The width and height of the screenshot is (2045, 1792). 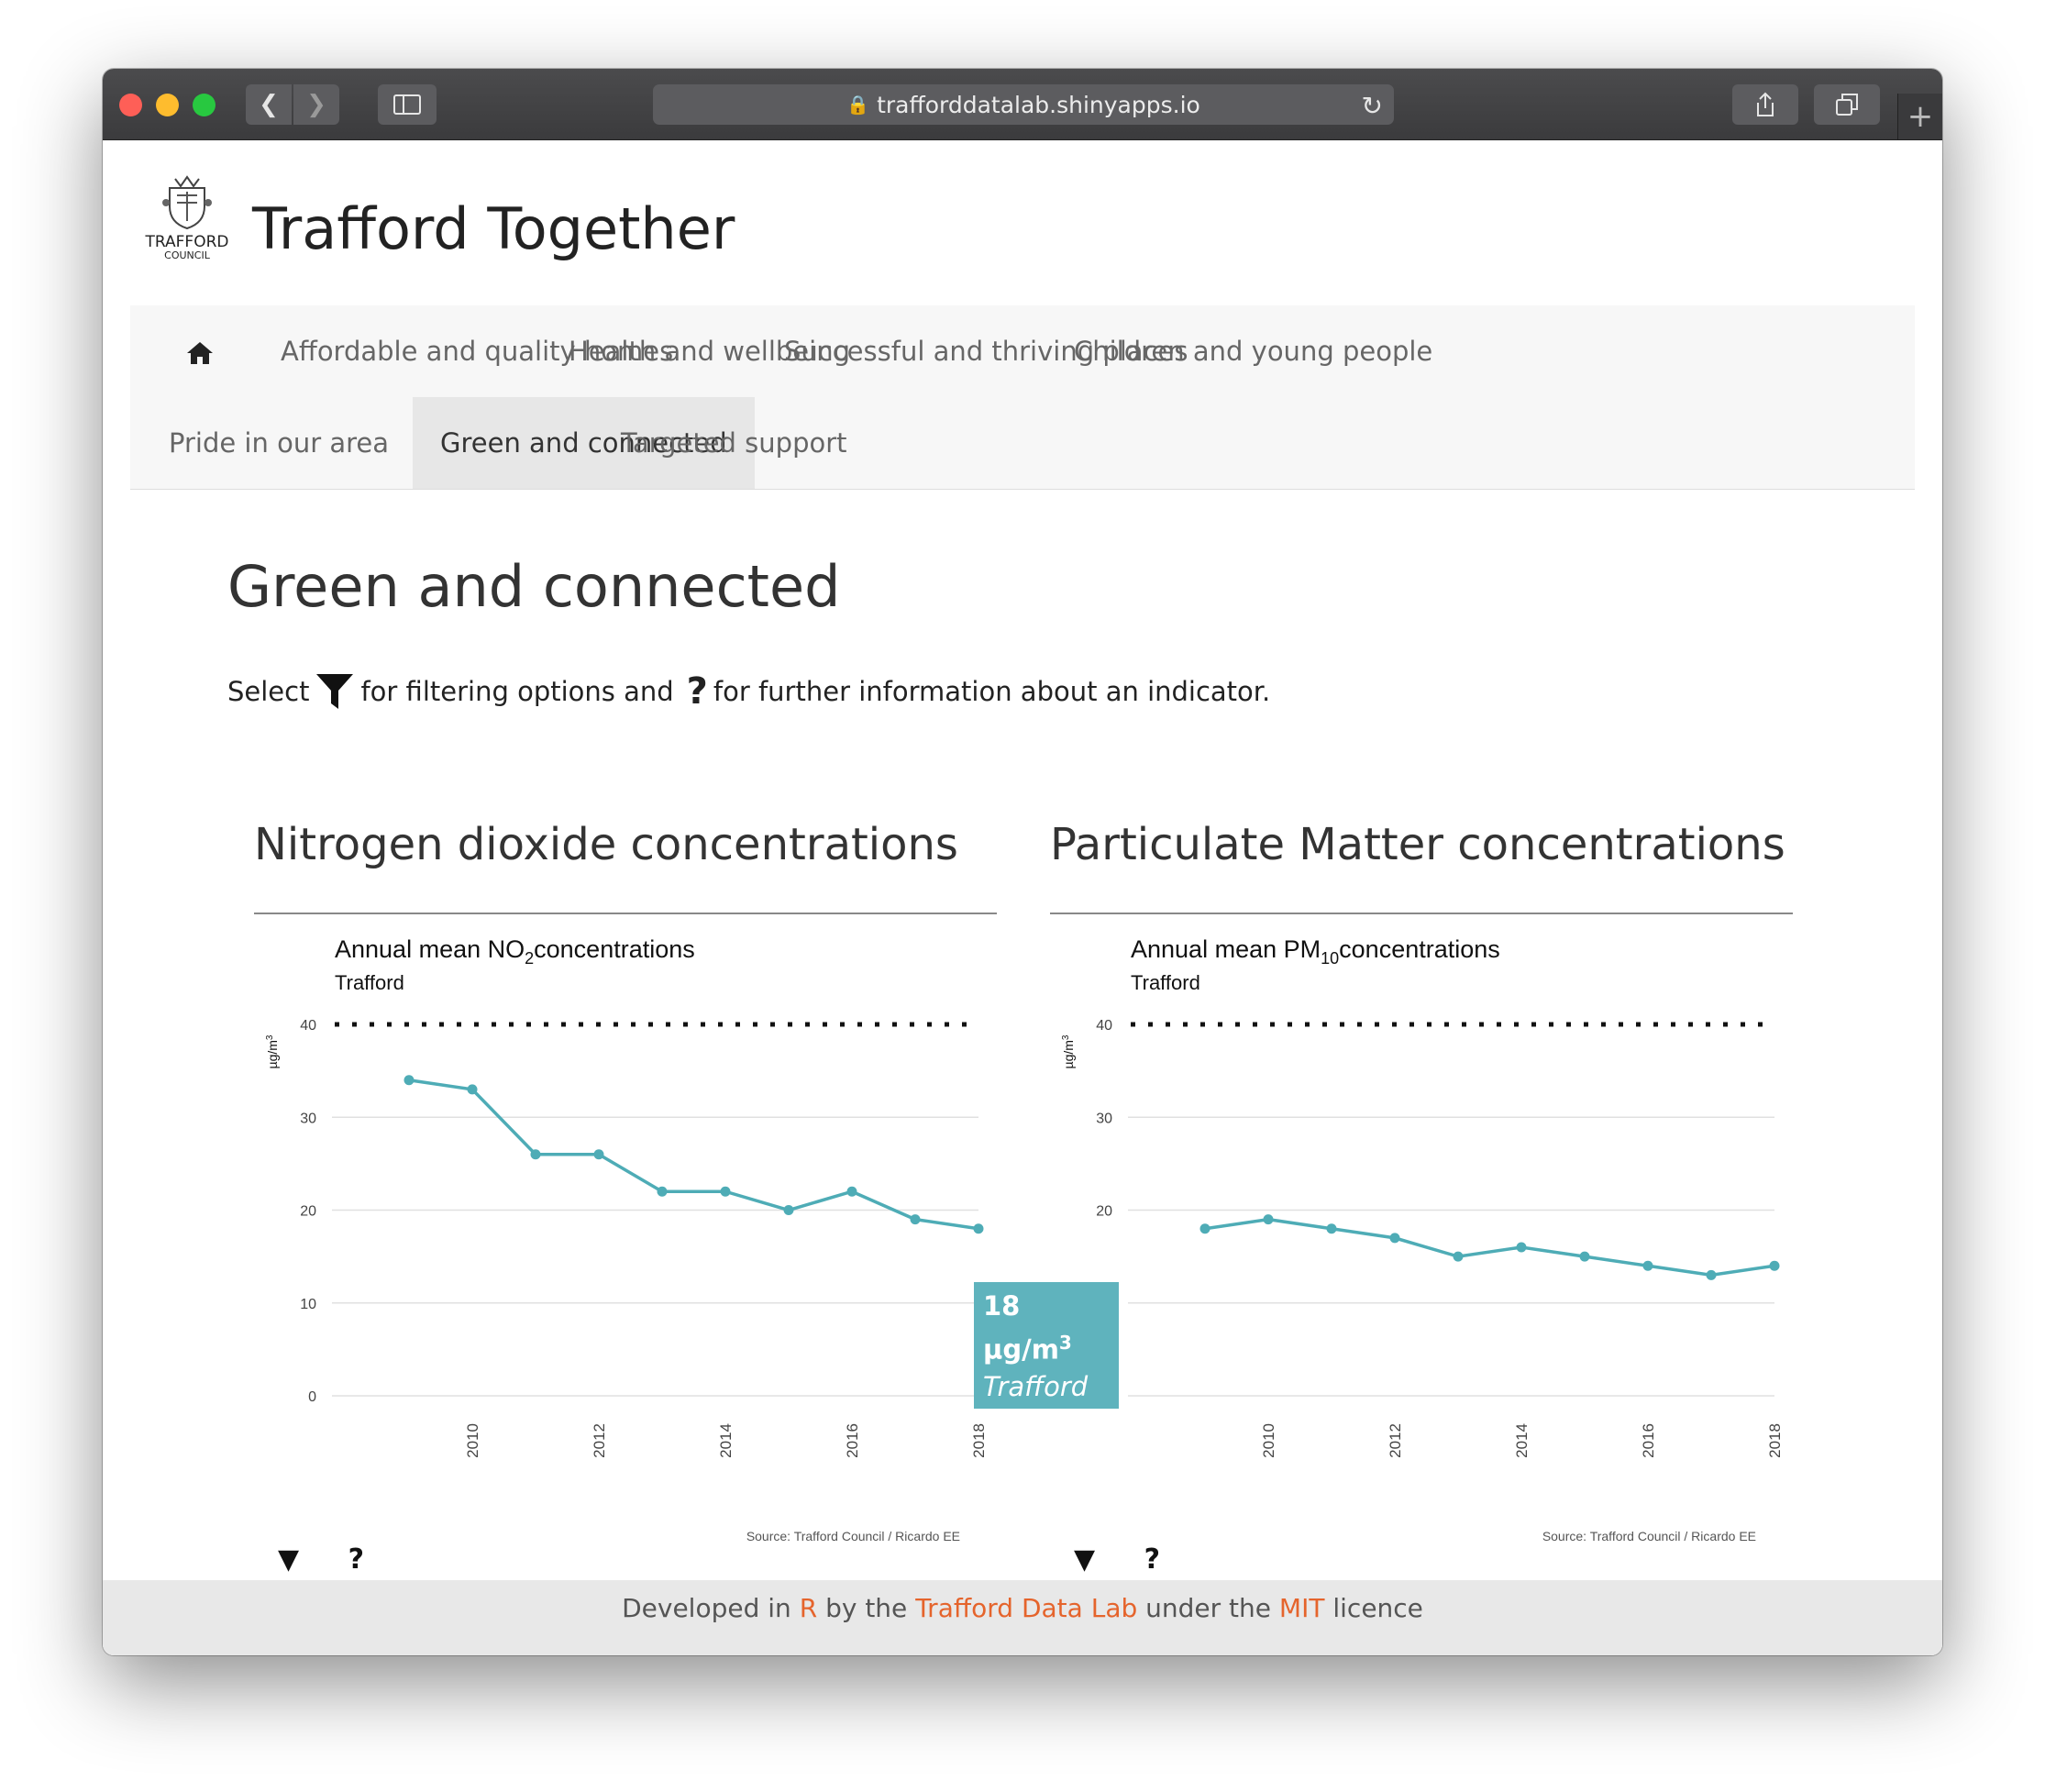 I want to click on logo-text-council: COUNCIL, so click(x=187, y=255).